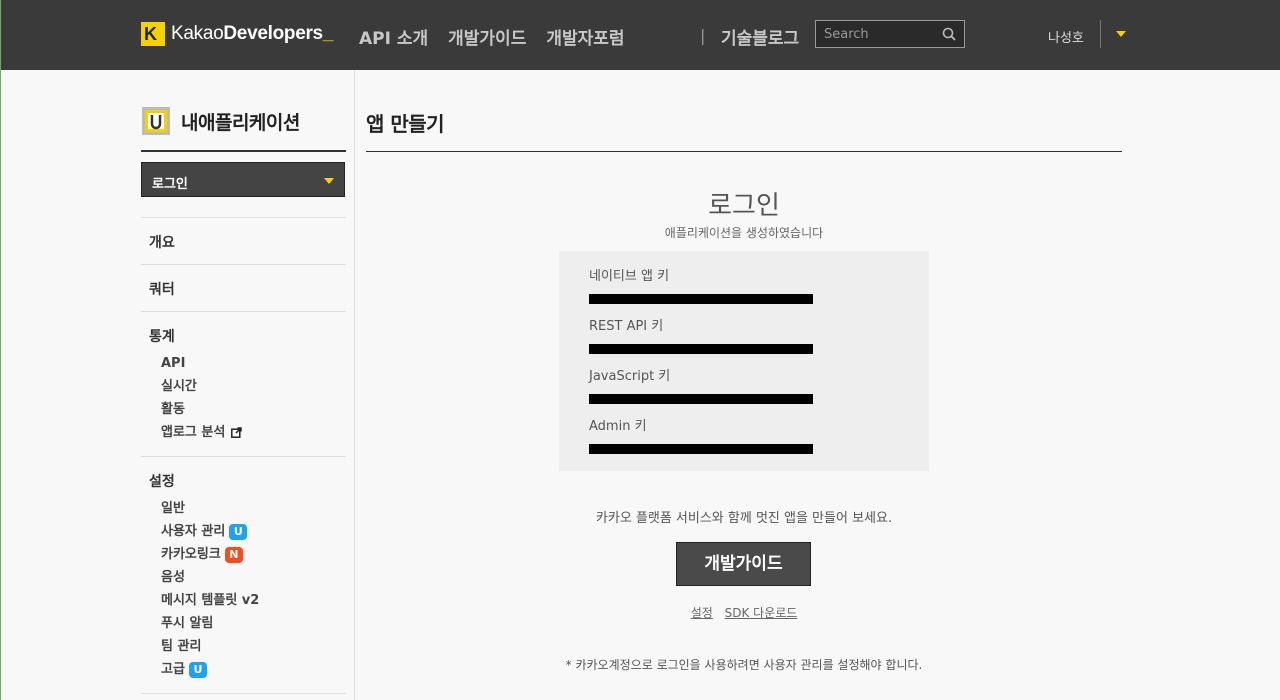  I want to click on sidebar-item-label: 고급, so click(173, 669).